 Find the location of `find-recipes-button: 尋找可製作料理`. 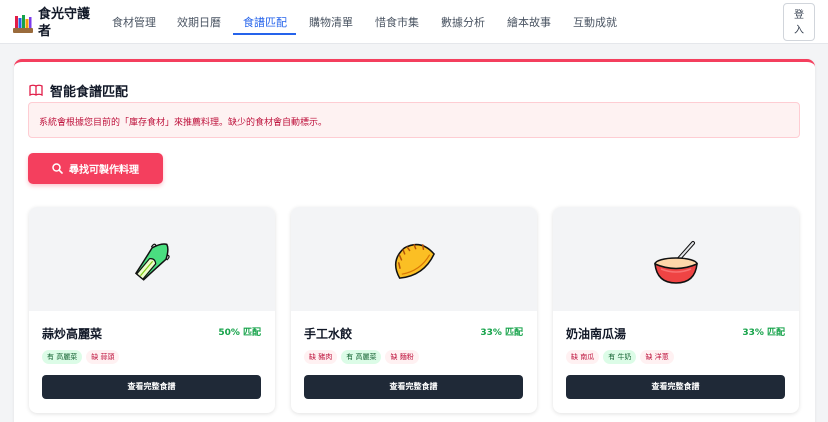

find-recipes-button: 尋找可製作料理 is located at coordinates (95, 168).